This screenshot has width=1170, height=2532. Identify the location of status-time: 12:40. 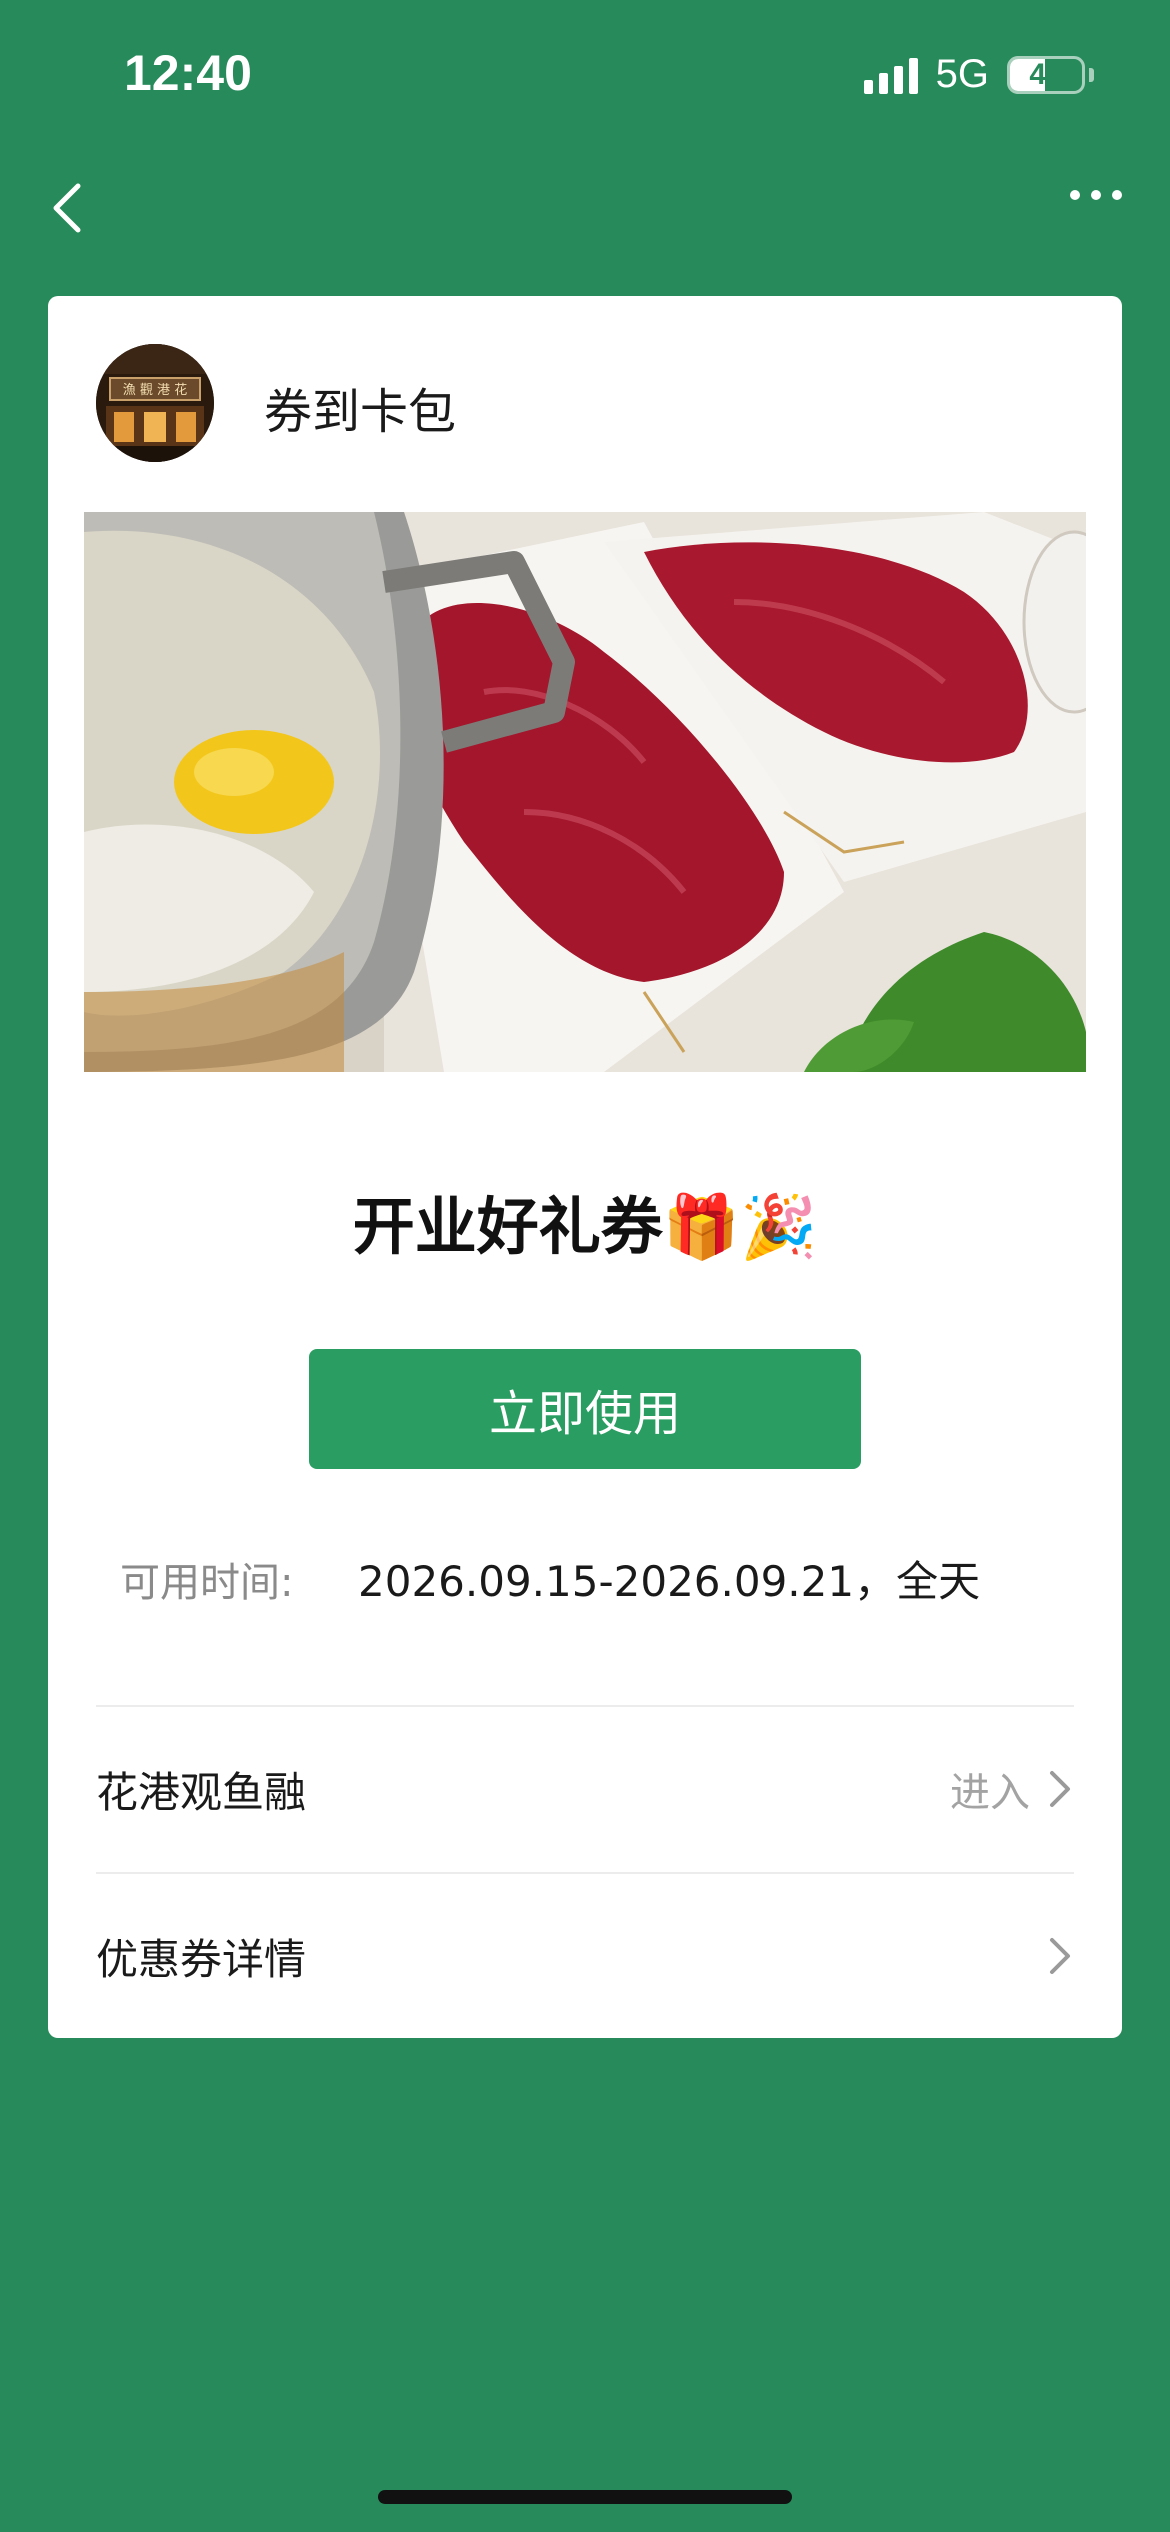
(188, 73).